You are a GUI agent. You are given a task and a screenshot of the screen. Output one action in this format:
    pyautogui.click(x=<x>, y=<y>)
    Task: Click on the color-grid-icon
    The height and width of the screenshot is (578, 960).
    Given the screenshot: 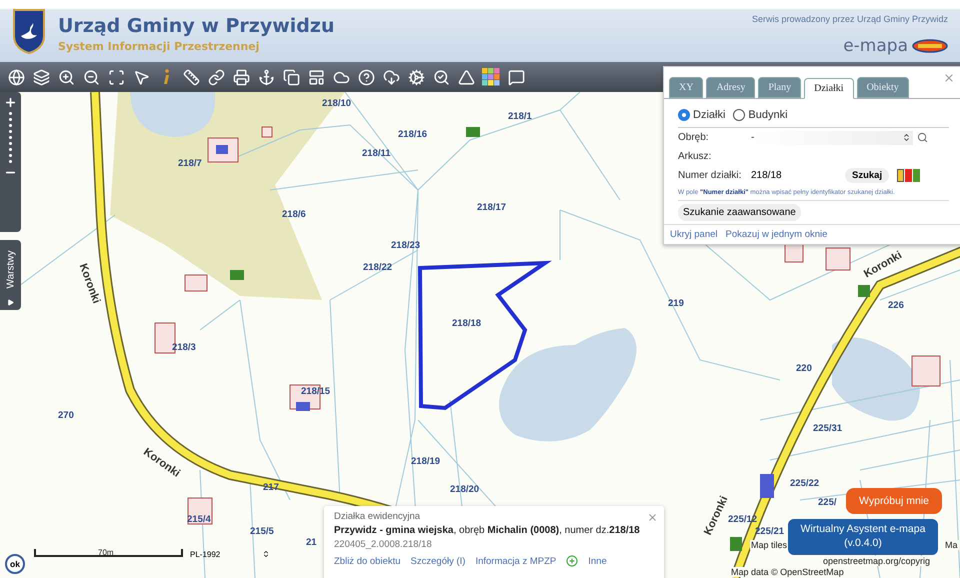 What is the action you would take?
    pyautogui.click(x=491, y=77)
    